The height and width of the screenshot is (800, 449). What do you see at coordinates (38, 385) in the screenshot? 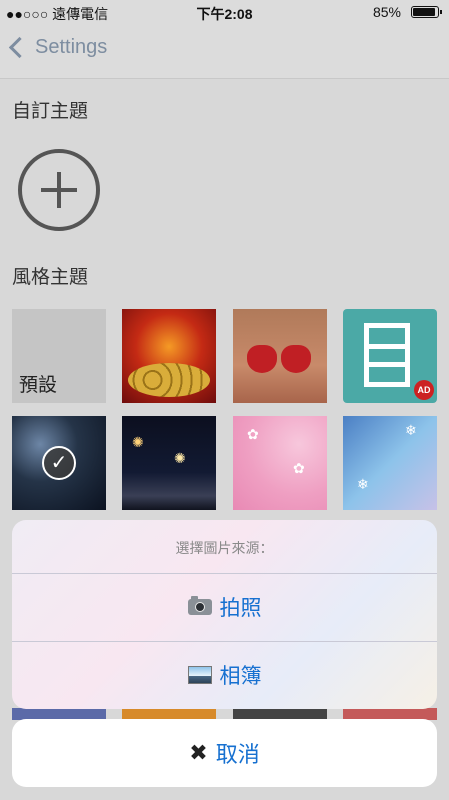
I see `theme-default-label: 預設` at bounding box center [38, 385].